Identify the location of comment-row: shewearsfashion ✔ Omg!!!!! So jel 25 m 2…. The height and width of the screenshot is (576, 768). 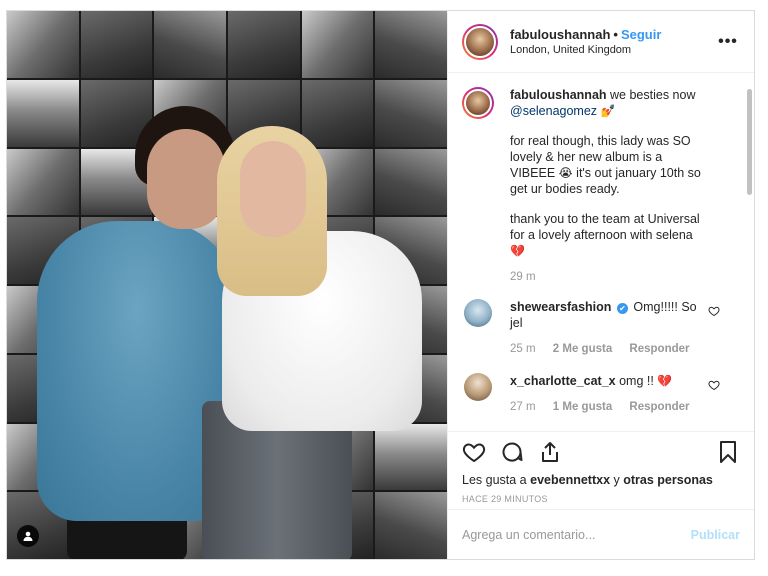
(601, 328).